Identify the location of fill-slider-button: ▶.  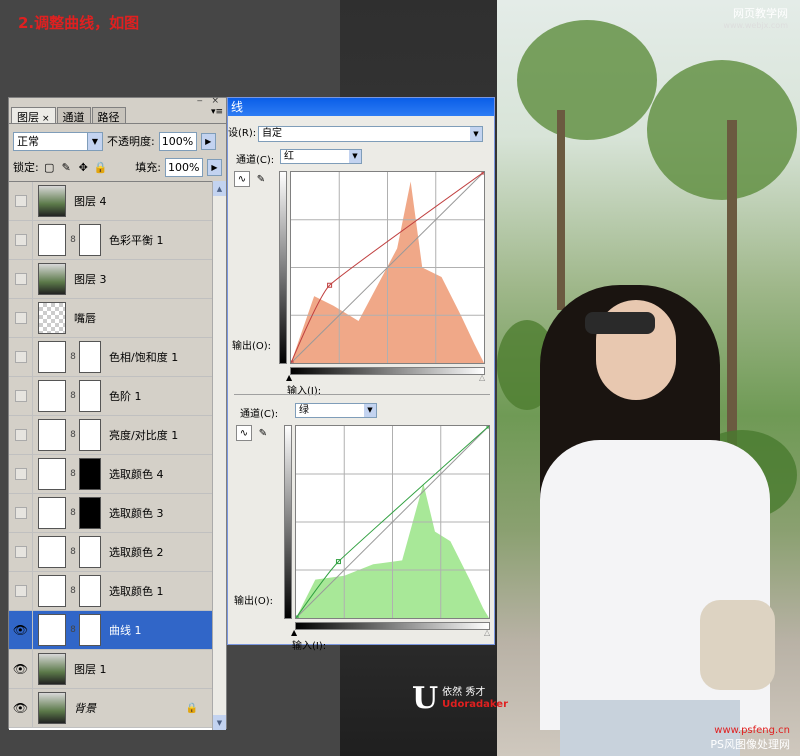
(214, 167).